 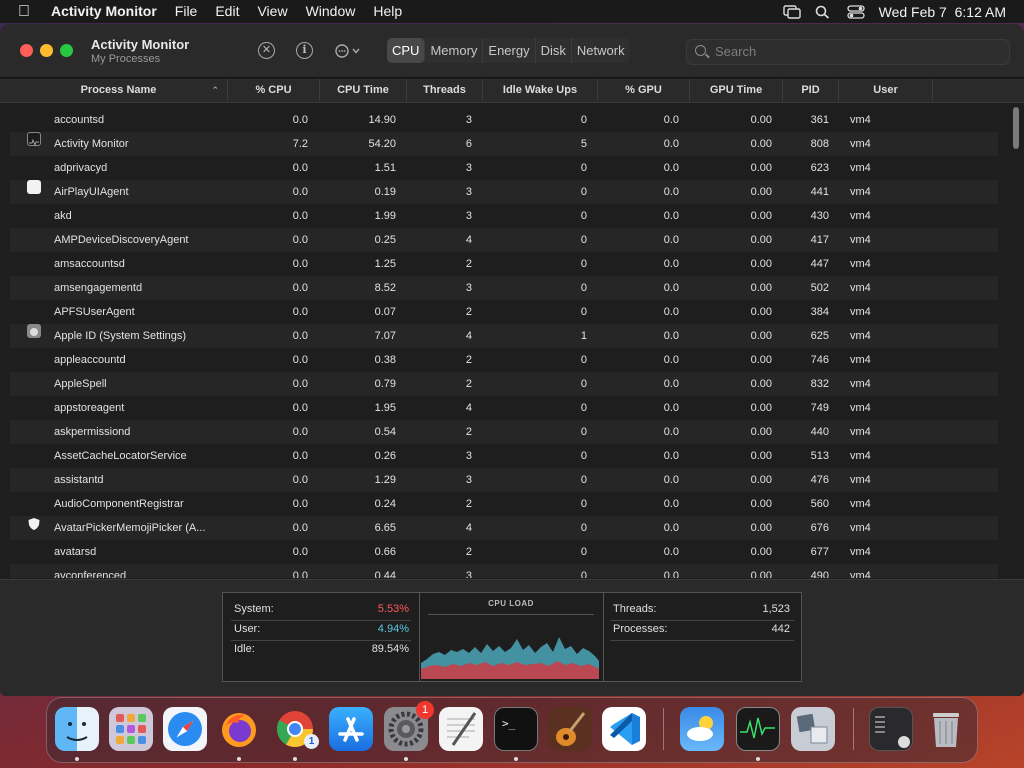 I want to click on trash-icon, so click(x=946, y=729).